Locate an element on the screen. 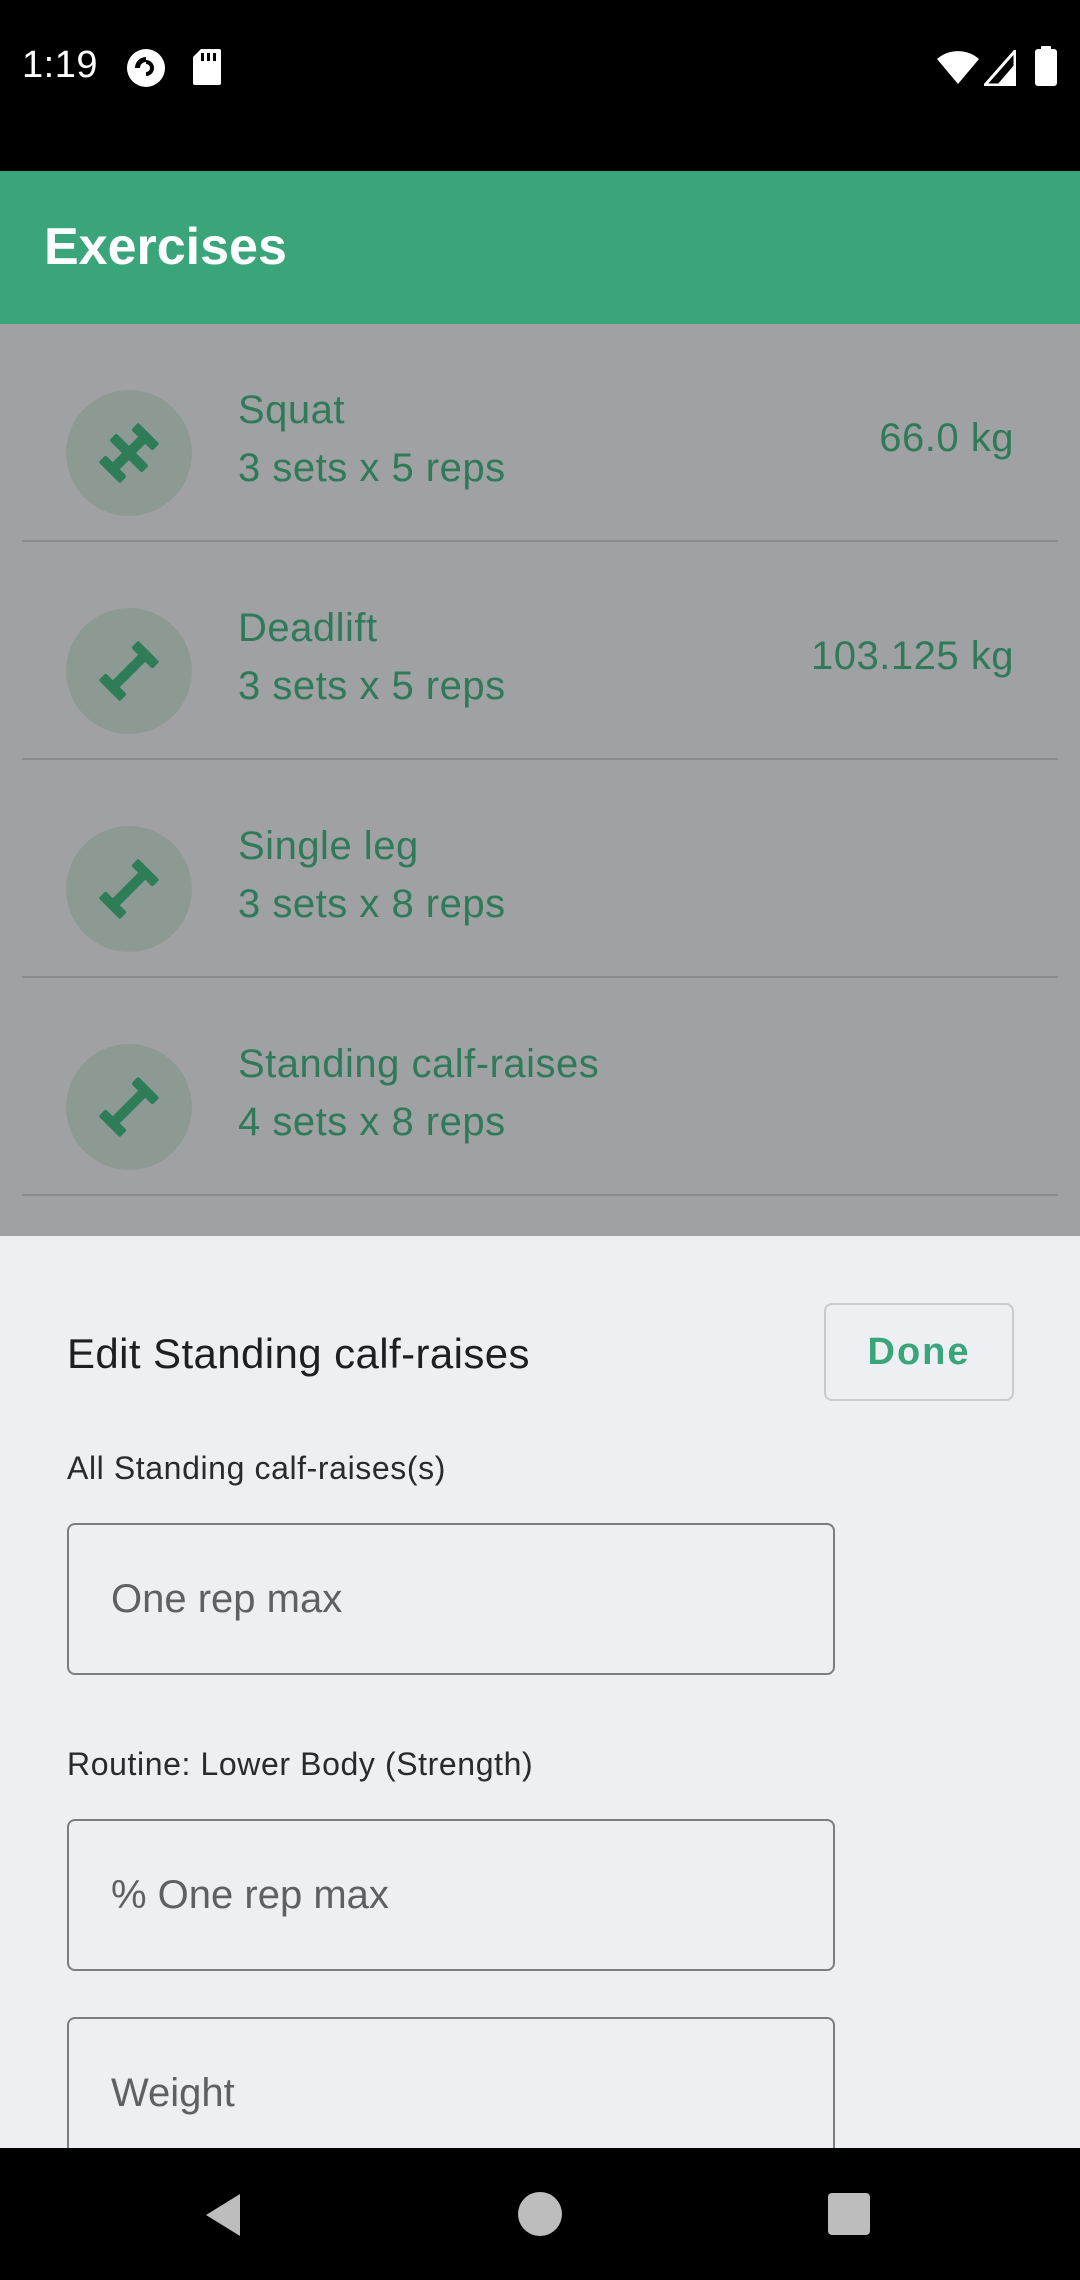  app-bar: Exercises is located at coordinates (540, 247).